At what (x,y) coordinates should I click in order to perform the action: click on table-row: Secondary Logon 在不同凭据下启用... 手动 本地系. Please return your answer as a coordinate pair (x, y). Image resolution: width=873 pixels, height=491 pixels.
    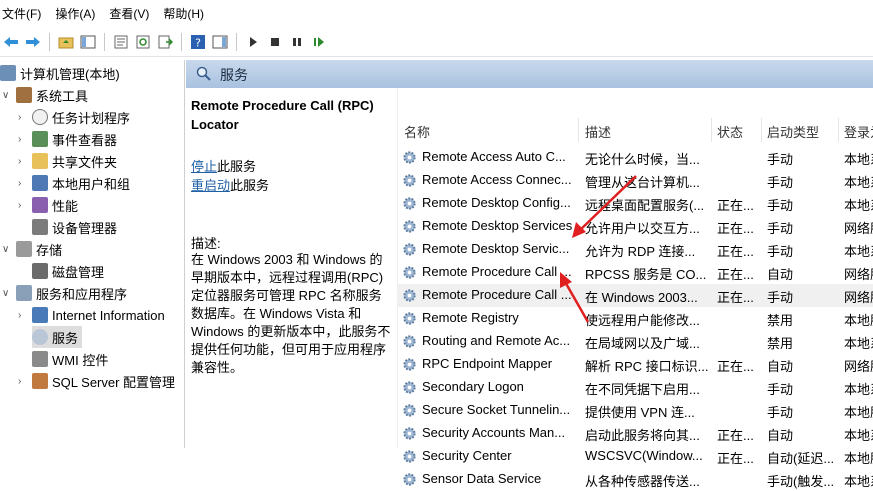
    Looking at the image, I should click on (635, 387).